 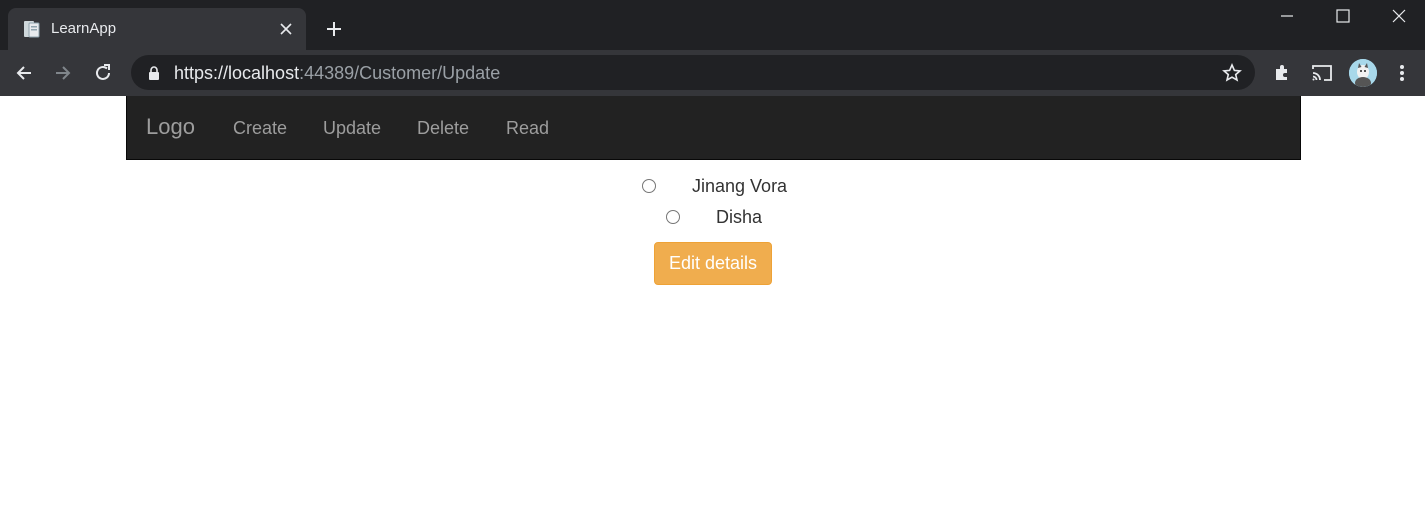 What do you see at coordinates (1322, 73) in the screenshot?
I see `cast-icon` at bounding box center [1322, 73].